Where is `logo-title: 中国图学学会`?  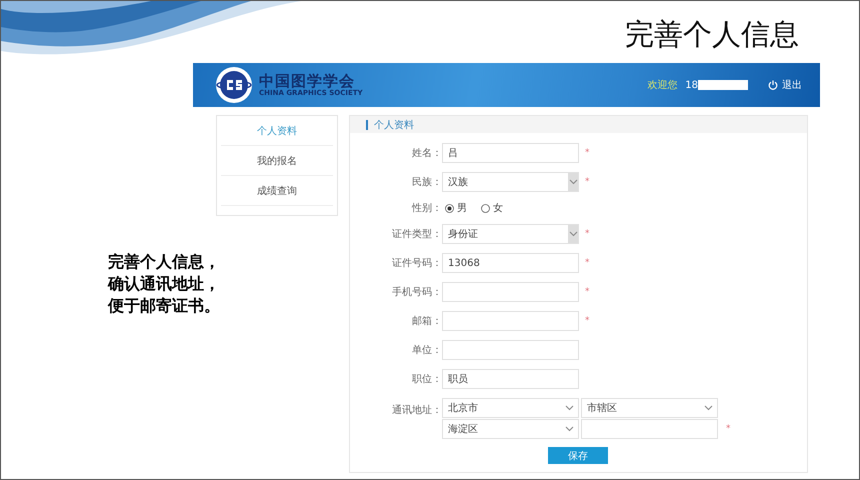
logo-title: 中国图学学会 is located at coordinates (307, 80).